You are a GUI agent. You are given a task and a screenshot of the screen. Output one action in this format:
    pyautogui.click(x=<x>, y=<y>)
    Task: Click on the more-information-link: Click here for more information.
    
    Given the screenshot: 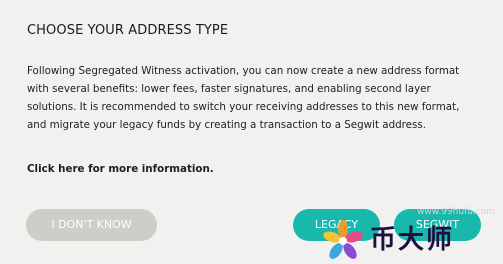 What is the action you would take?
    pyautogui.click(x=120, y=169)
    